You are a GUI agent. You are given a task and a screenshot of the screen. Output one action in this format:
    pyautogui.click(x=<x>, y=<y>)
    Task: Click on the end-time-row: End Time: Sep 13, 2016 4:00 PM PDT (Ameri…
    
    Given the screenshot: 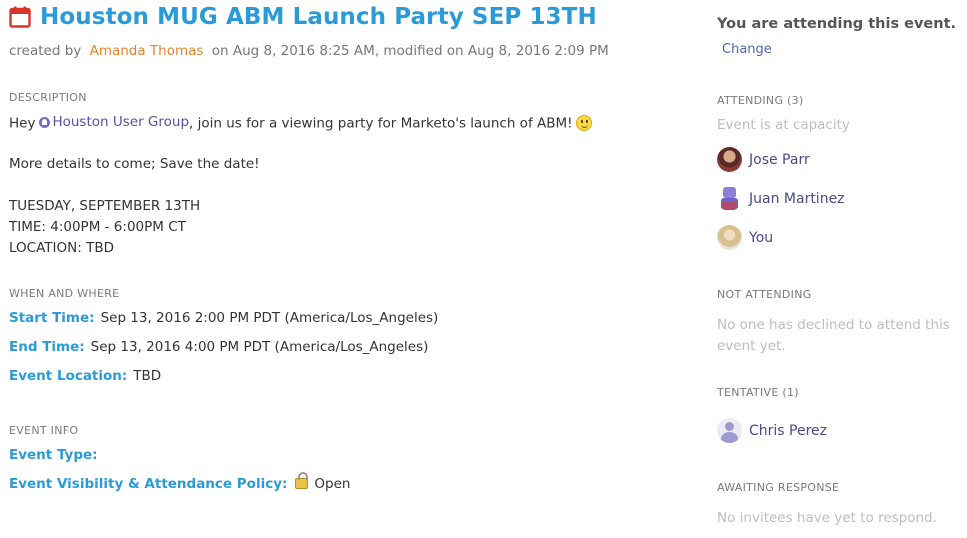 What is the action you would take?
    pyautogui.click(x=218, y=347)
    